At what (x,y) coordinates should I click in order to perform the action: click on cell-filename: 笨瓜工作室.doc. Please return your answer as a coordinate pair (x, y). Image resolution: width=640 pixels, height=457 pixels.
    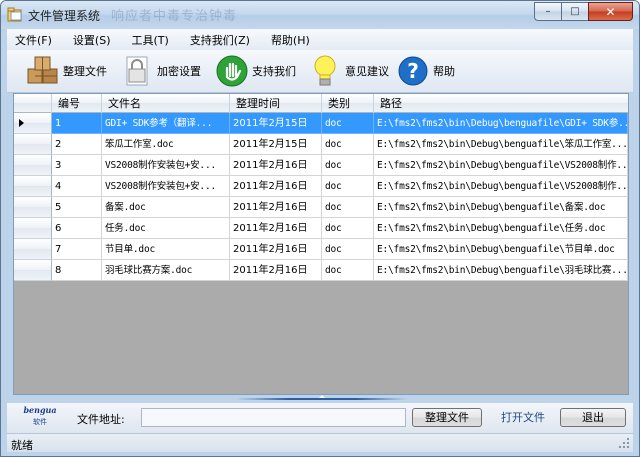
    Looking at the image, I should click on (166, 144).